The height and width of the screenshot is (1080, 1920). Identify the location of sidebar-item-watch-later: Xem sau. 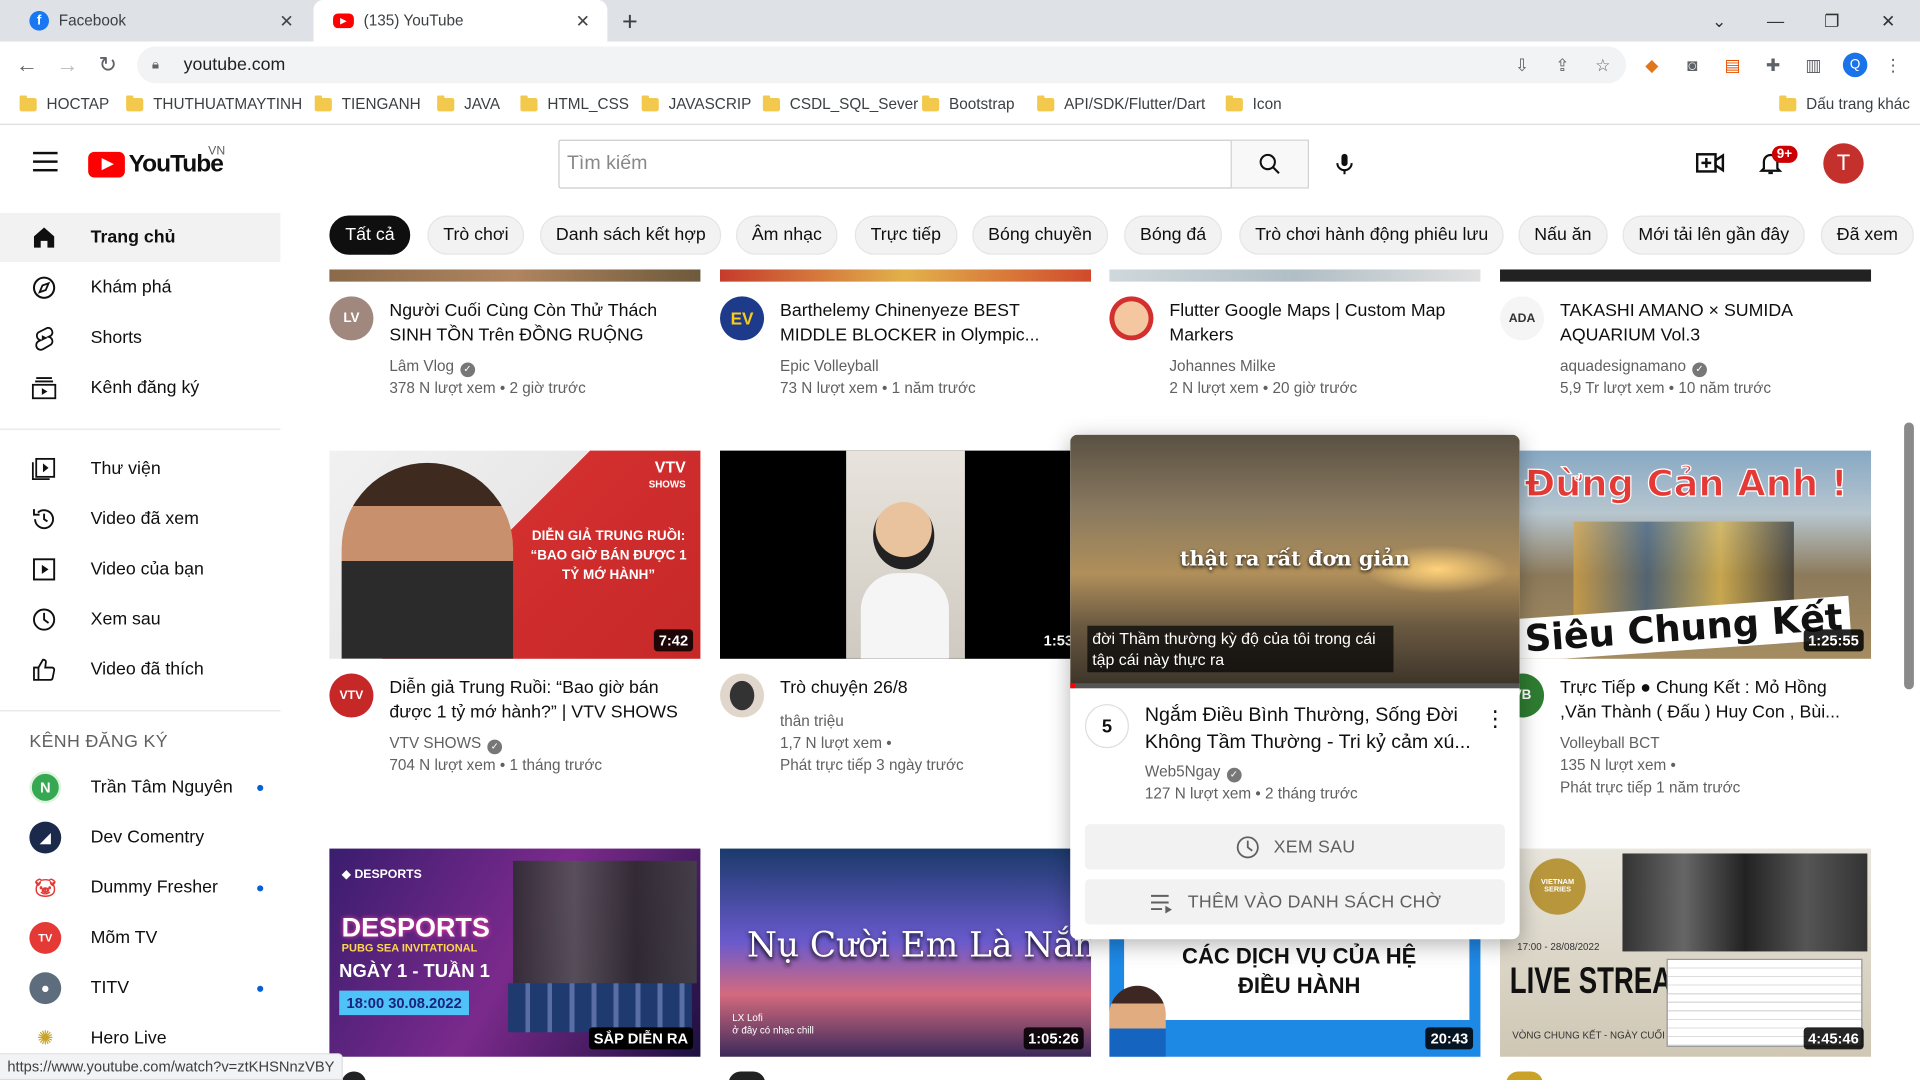
(140, 619).